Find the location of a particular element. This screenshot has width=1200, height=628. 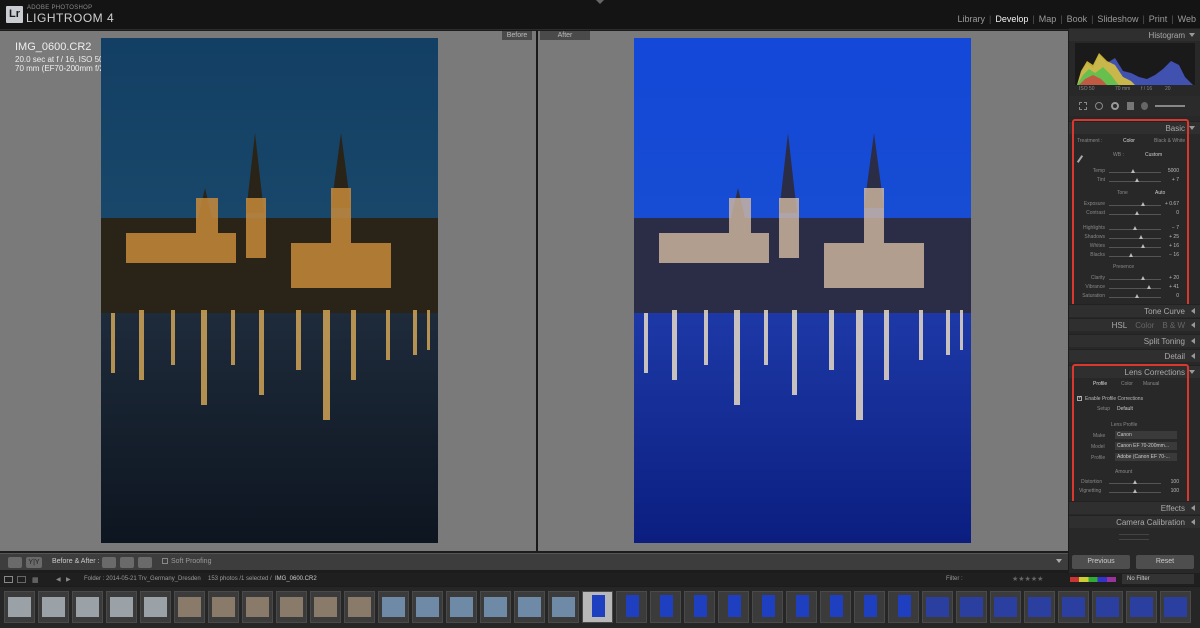

folder-path: Folder : 2014-05-21 Trv_Germany_Dresden is located at coordinates (142, 579).